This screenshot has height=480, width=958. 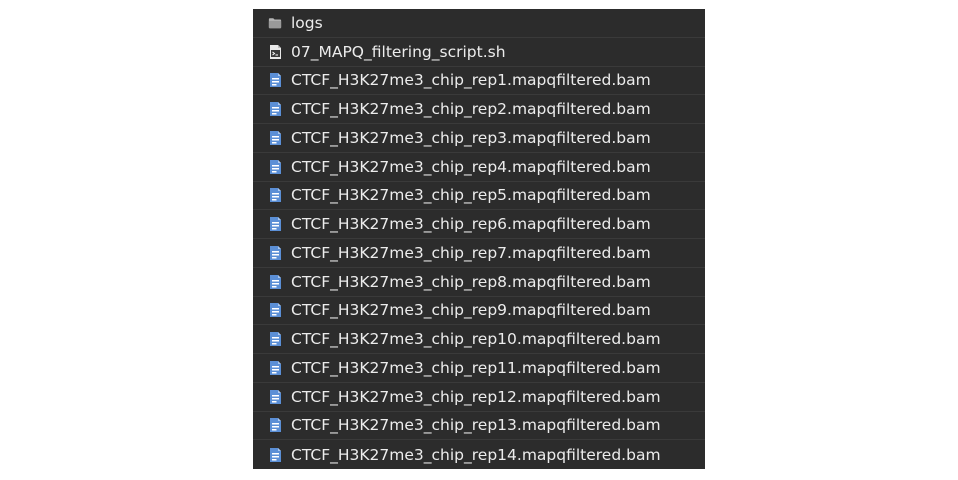 I want to click on file-name: CTCF_H3K27me3_chip_rep6.mapqfiltered.bam, so click(x=471, y=224).